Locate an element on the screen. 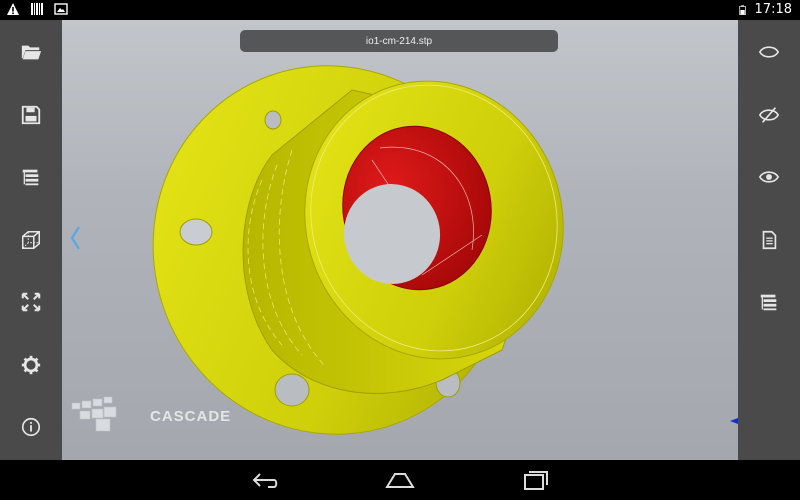 Image resolution: width=800 pixels, height=500 pixels. fit-all-icon is located at coordinates (31, 302).